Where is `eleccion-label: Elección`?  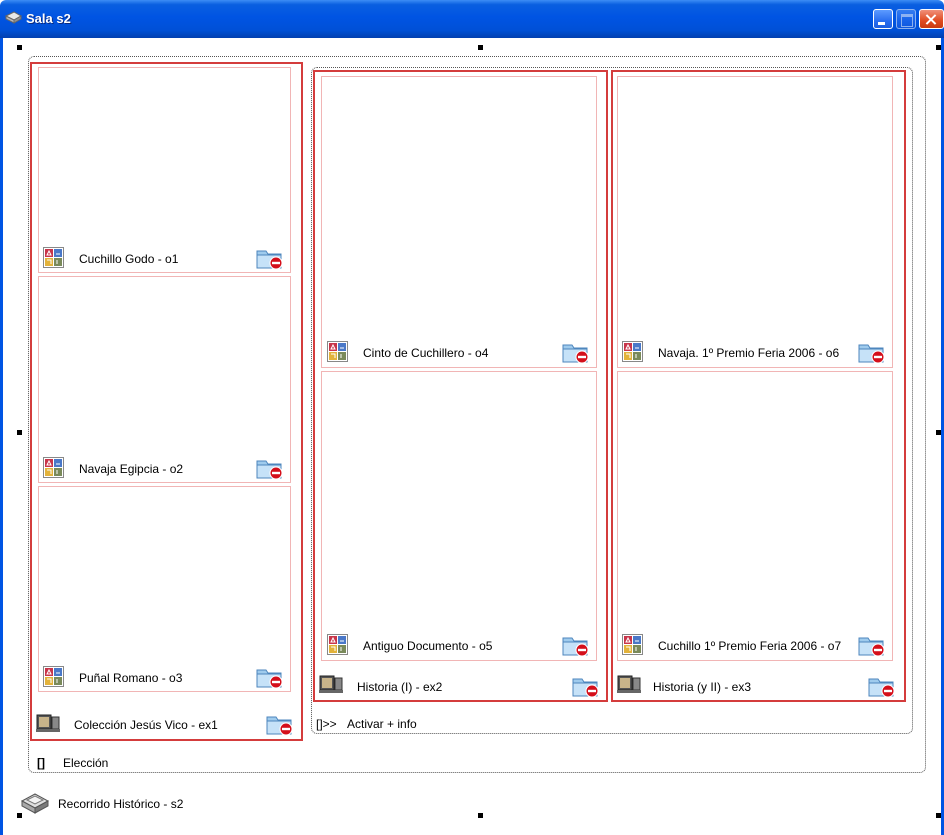
eleccion-label: Elección is located at coordinates (86, 763).